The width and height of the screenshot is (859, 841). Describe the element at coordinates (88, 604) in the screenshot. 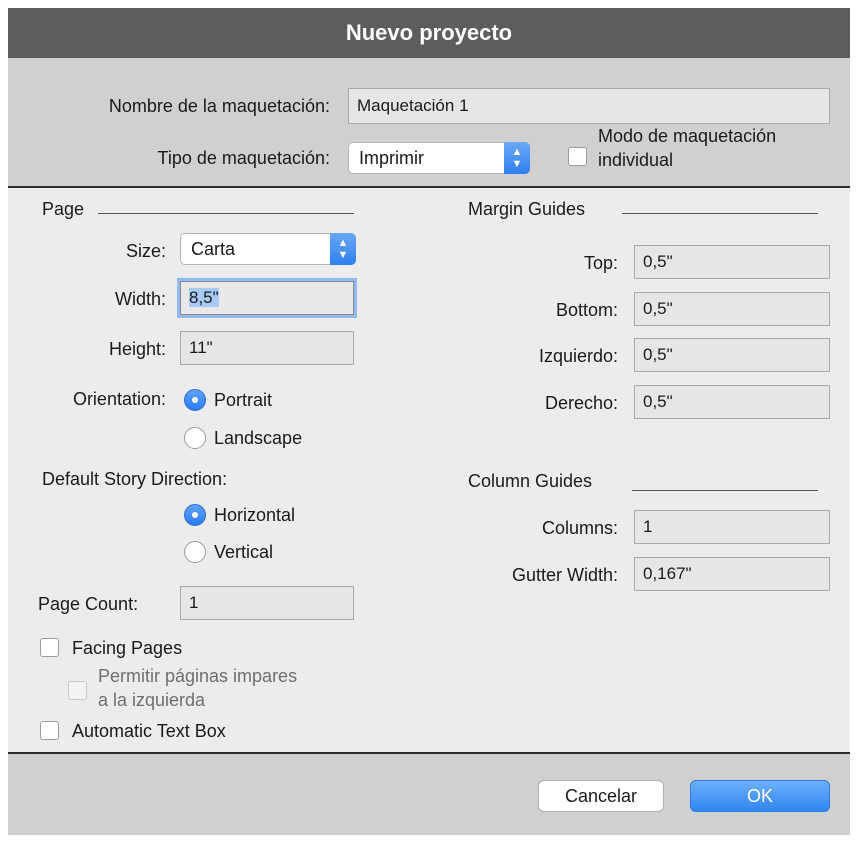

I see `page-count-label: Page Count:` at that location.